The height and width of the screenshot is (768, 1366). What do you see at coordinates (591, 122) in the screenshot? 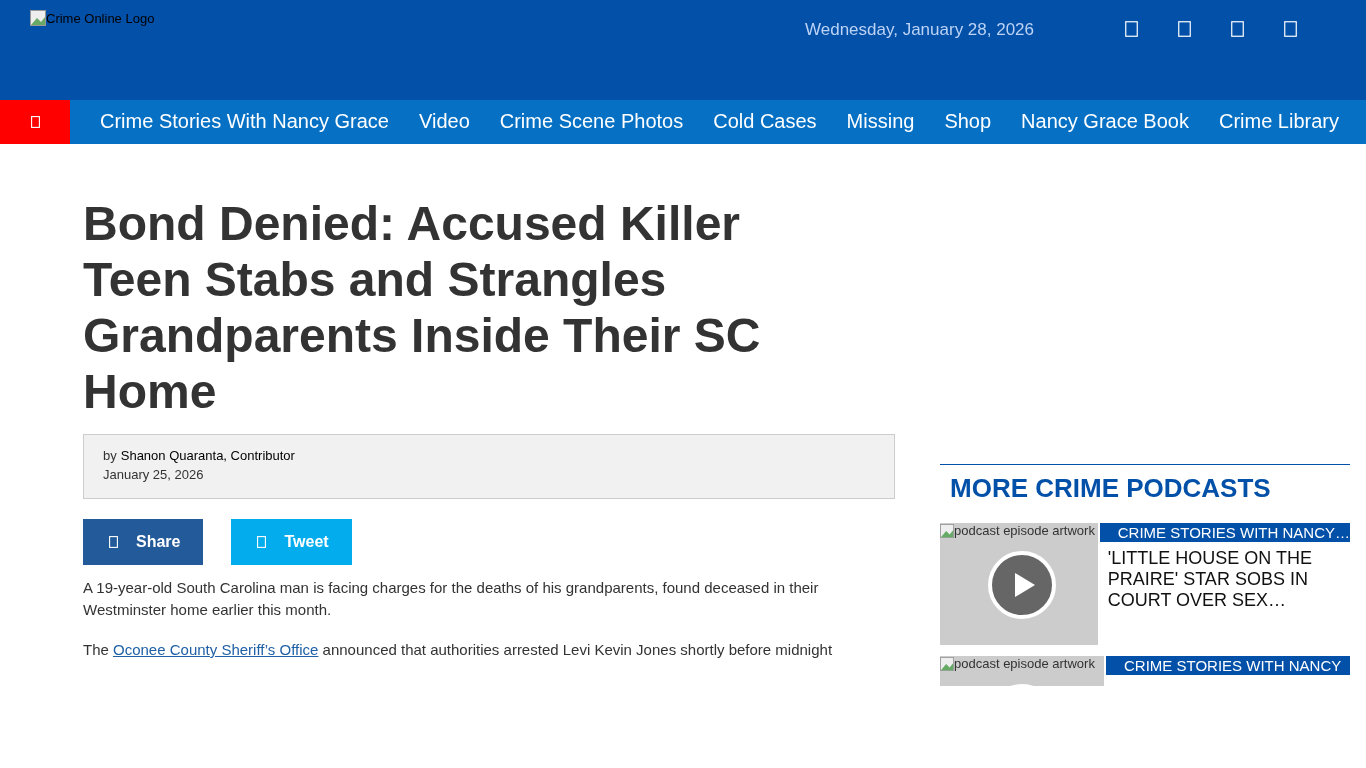
I see `nav-link: Crime Scene Photos` at bounding box center [591, 122].